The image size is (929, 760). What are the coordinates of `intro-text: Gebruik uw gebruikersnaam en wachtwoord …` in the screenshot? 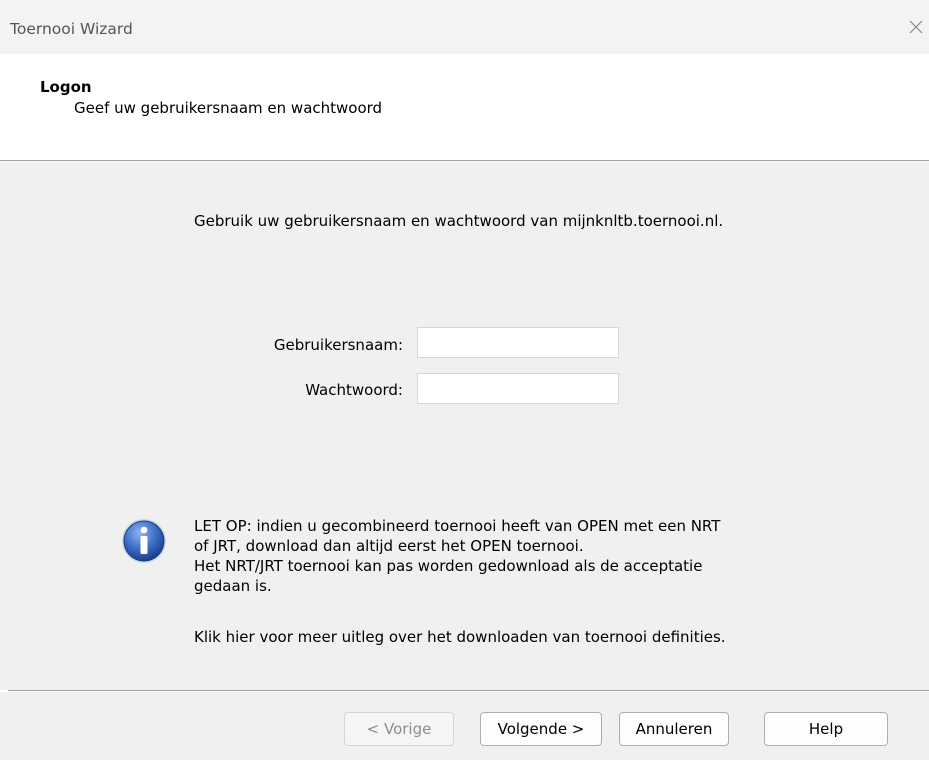 It's located at (459, 221).